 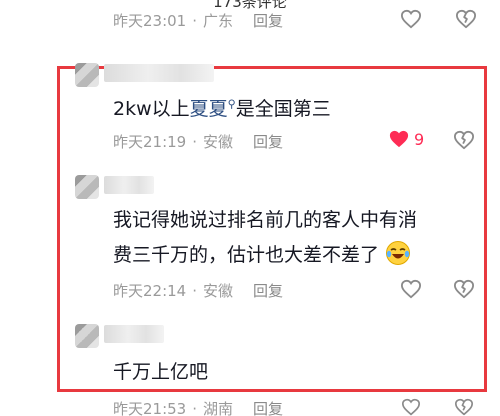 I want to click on comment-time: 昨天23:01, so click(x=150, y=21).